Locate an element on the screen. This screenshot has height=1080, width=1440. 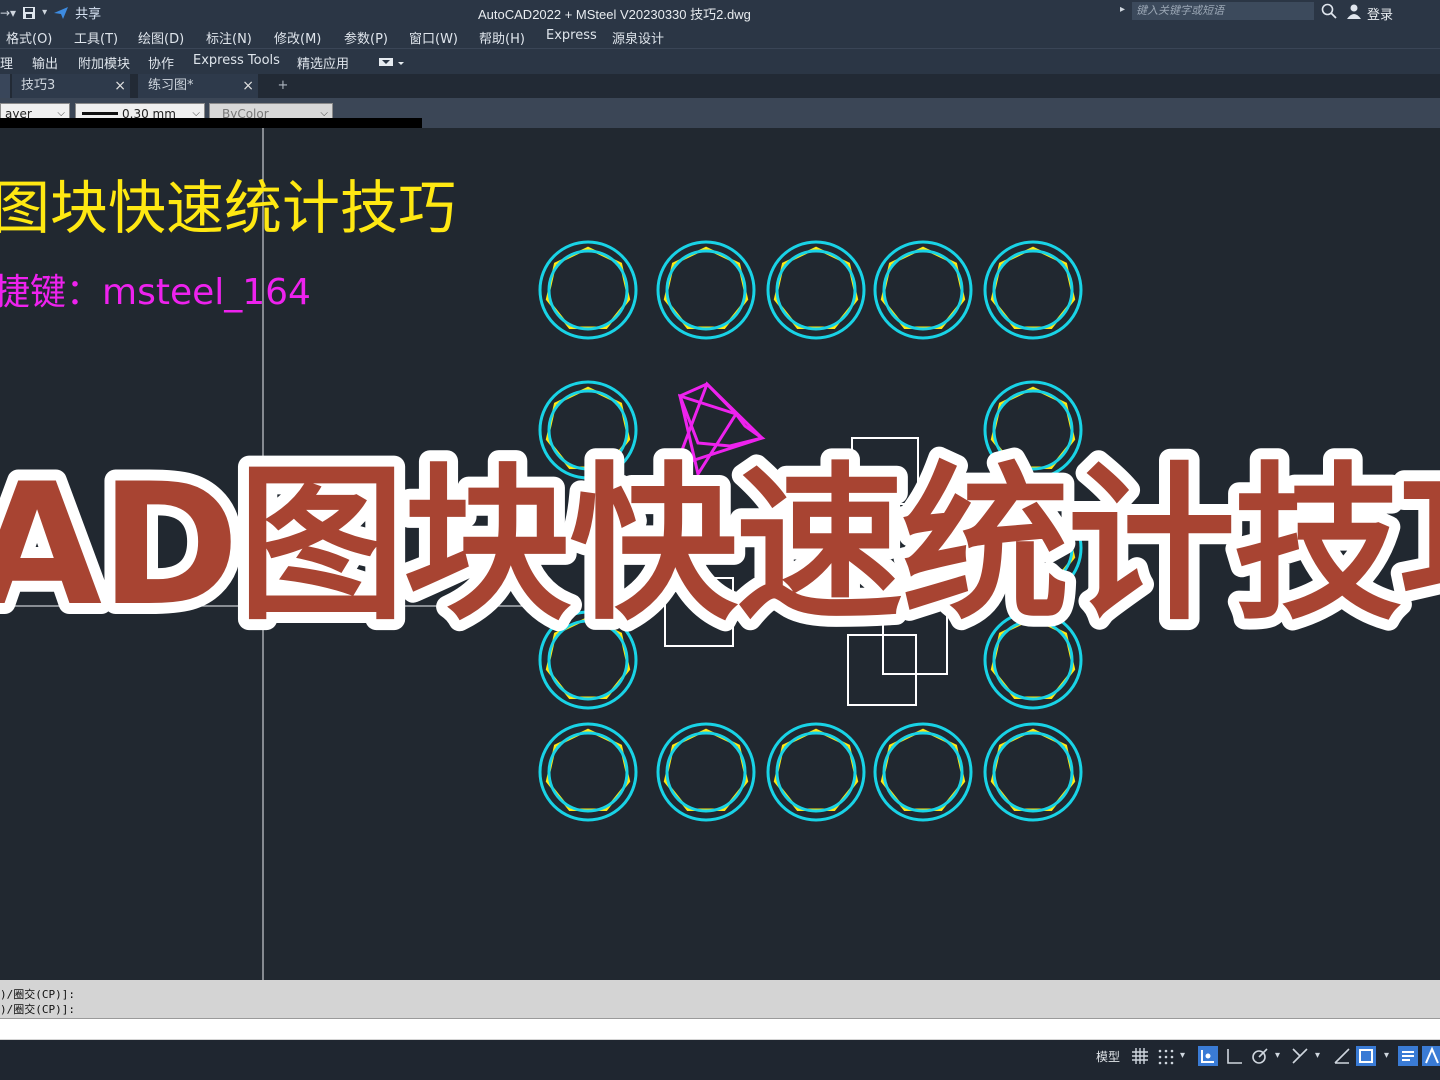
user-icon is located at coordinates (1354, 11).